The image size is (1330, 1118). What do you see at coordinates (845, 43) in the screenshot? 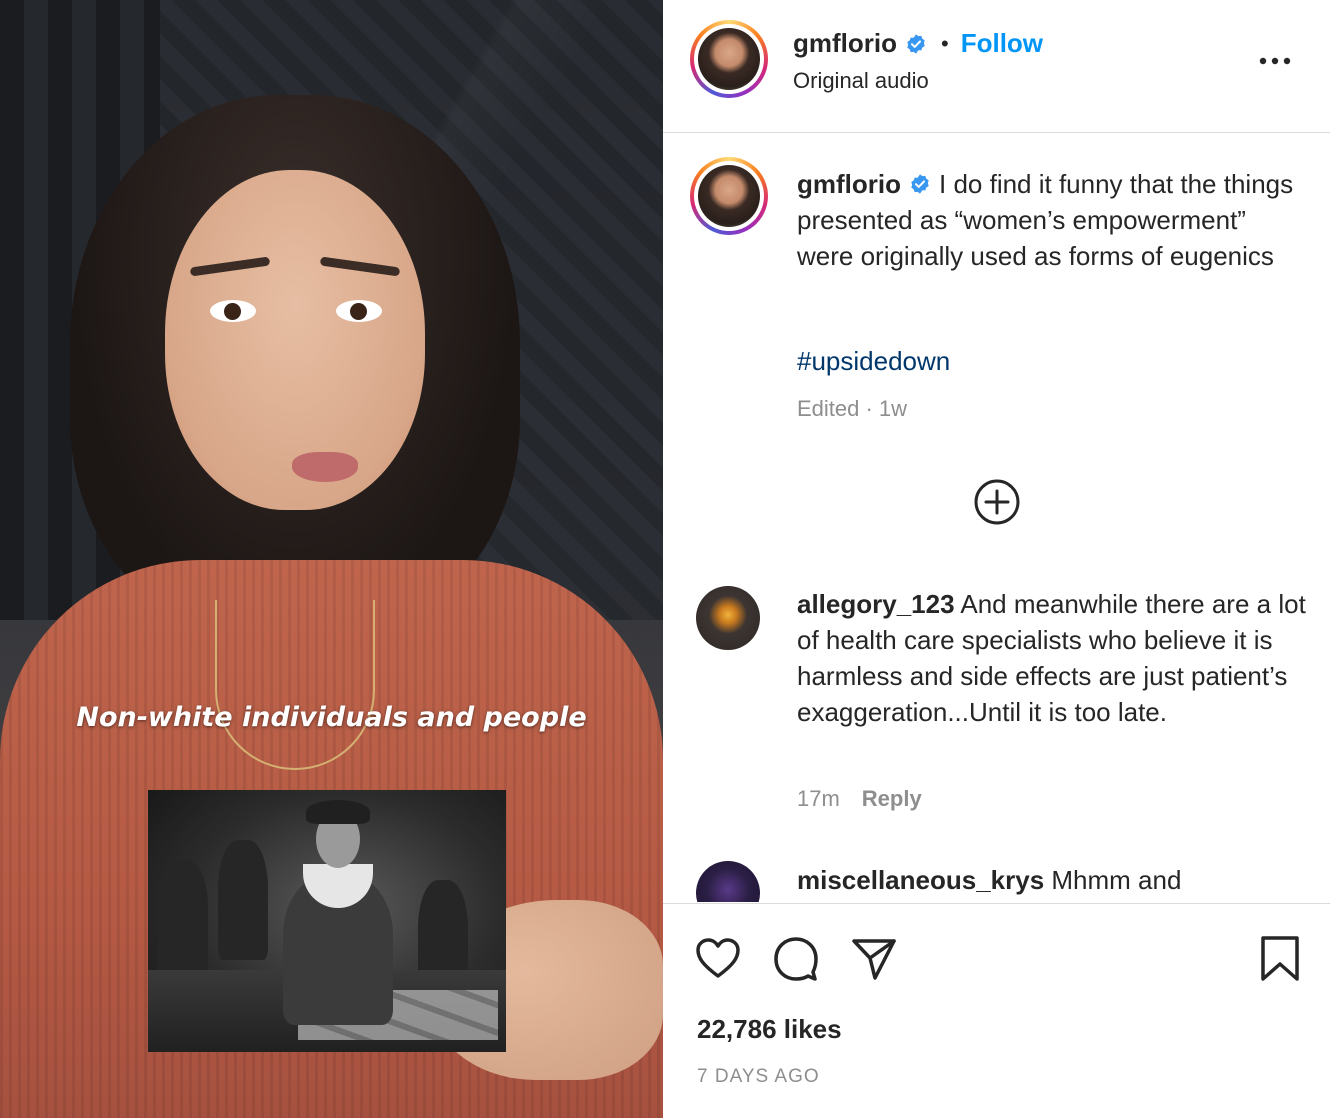
I see `author-username: gmflorio` at bounding box center [845, 43].